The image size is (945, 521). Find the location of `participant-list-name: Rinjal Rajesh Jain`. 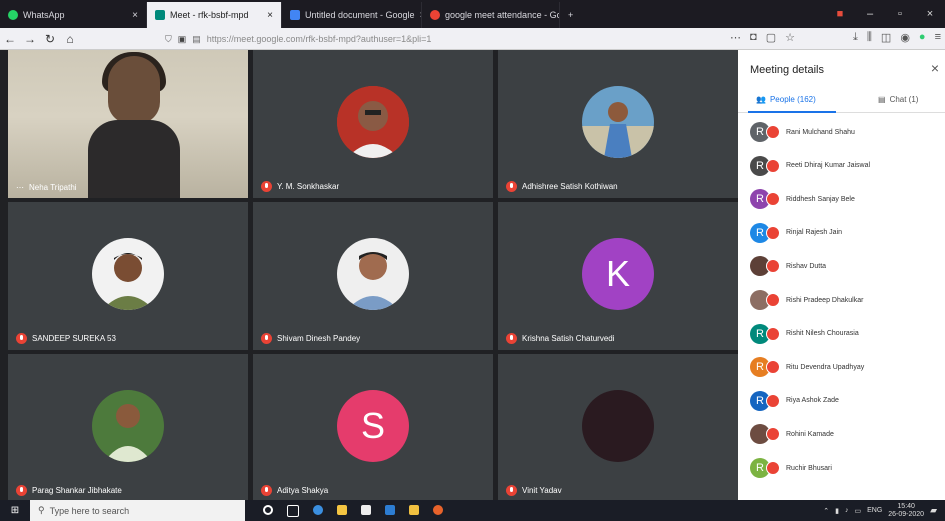

participant-list-name: Rinjal Rajesh Jain is located at coordinates (814, 233).